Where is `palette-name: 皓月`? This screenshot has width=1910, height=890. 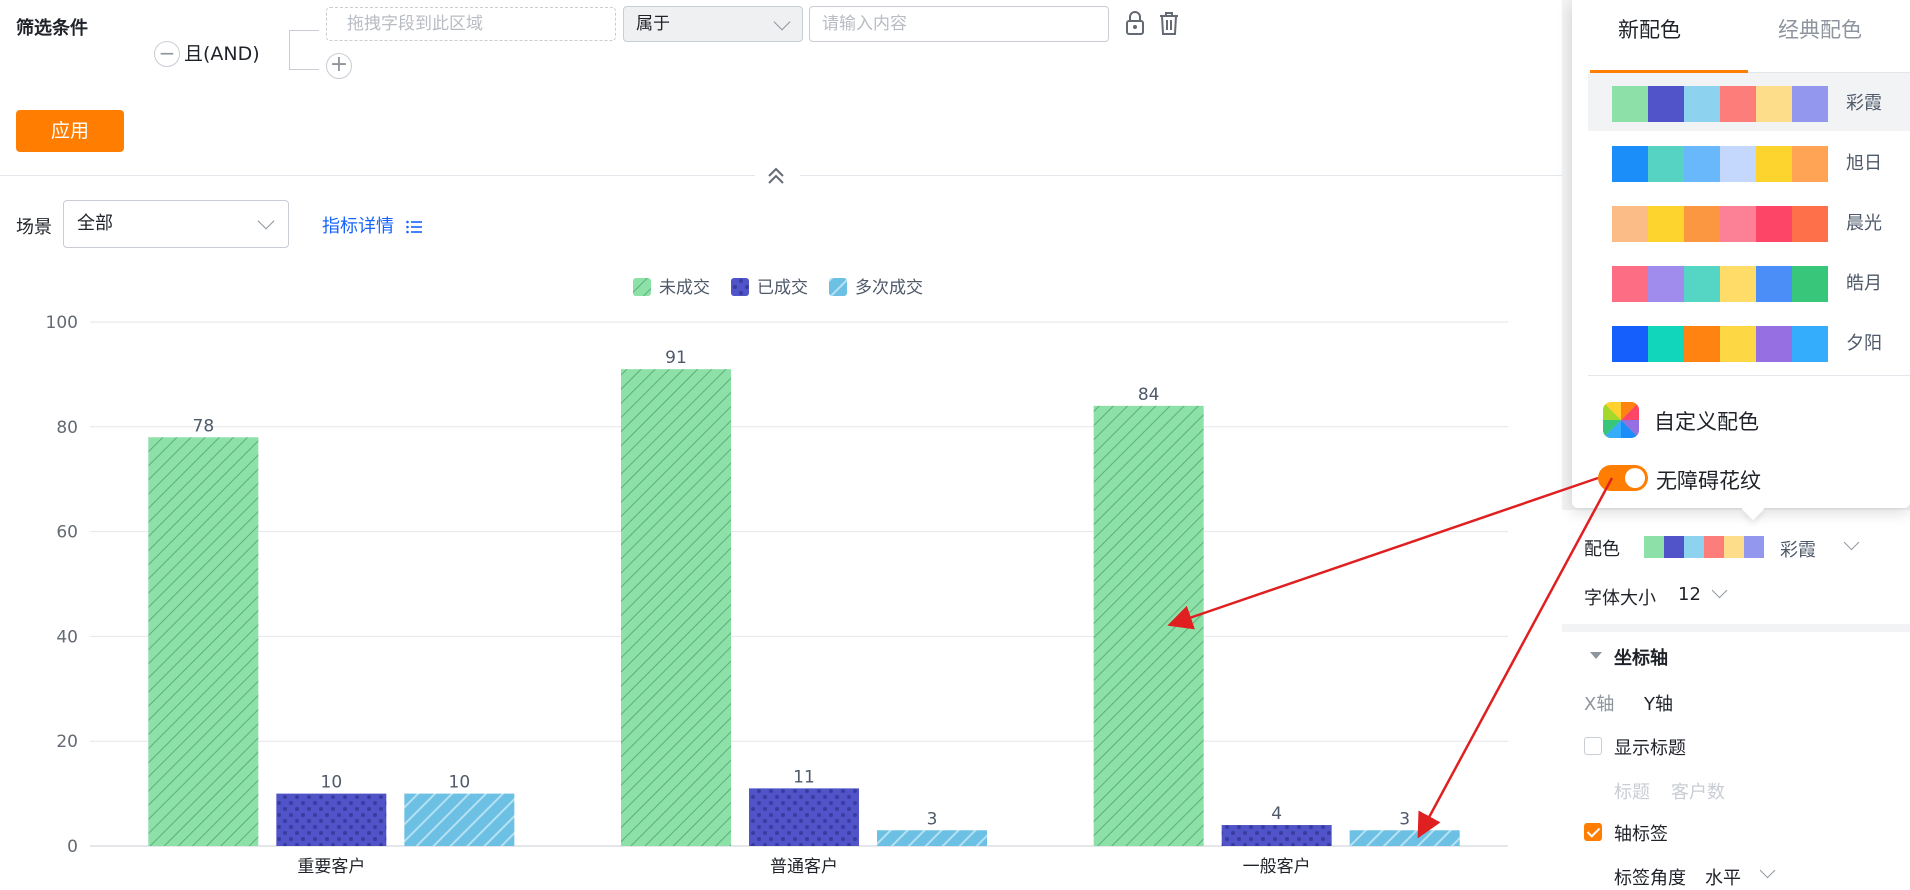 palette-name: 皓月 is located at coordinates (1864, 283).